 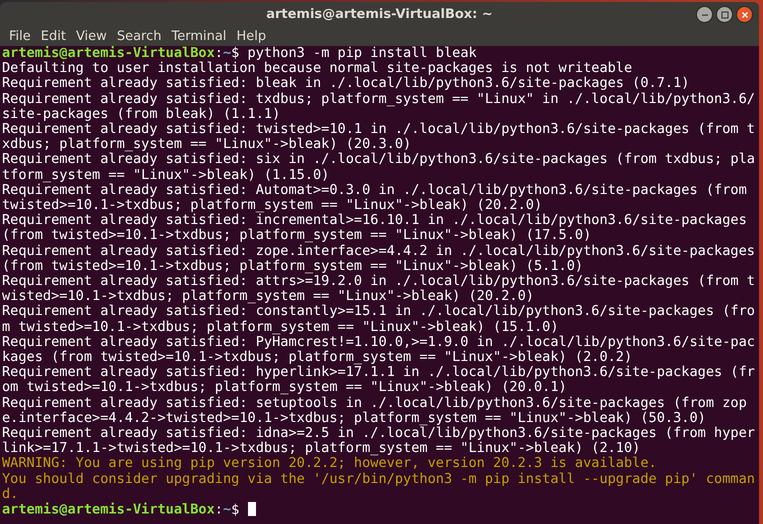 I want to click on output-line: Requirement already satisfied: txdbus; platform_system == "Linux" in ./.local/lib/python3.6/site-packages (from bleak) (1.1.1), so click(x=378, y=107).